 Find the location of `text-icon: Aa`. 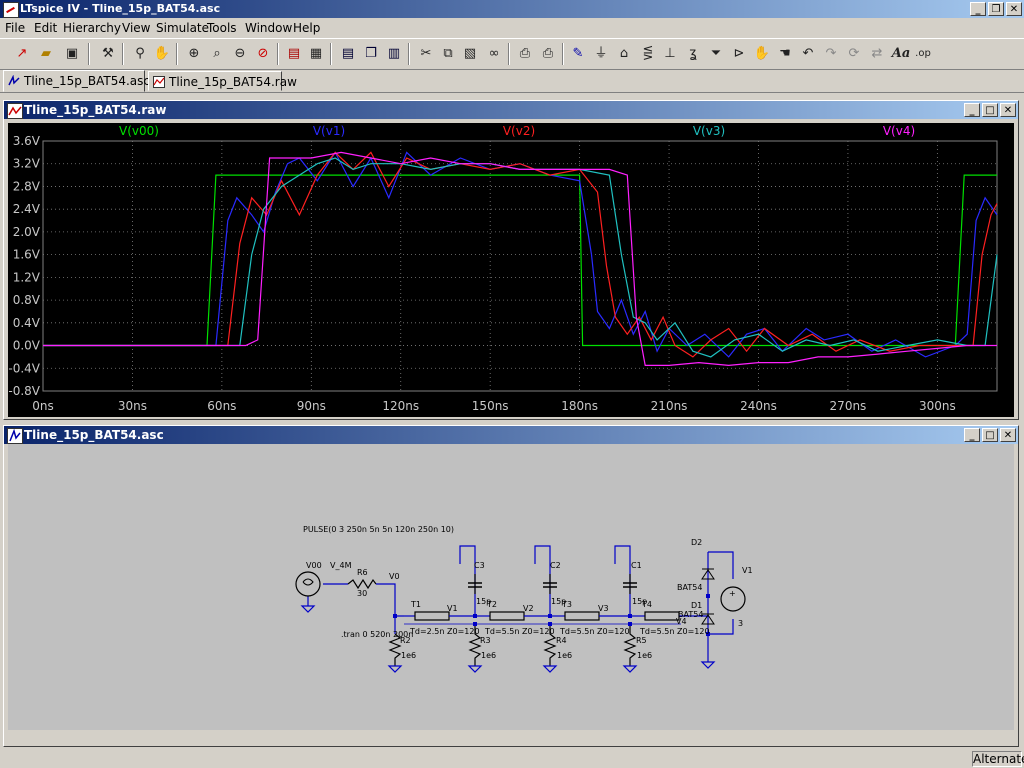

text-icon: Aa is located at coordinates (901, 54).